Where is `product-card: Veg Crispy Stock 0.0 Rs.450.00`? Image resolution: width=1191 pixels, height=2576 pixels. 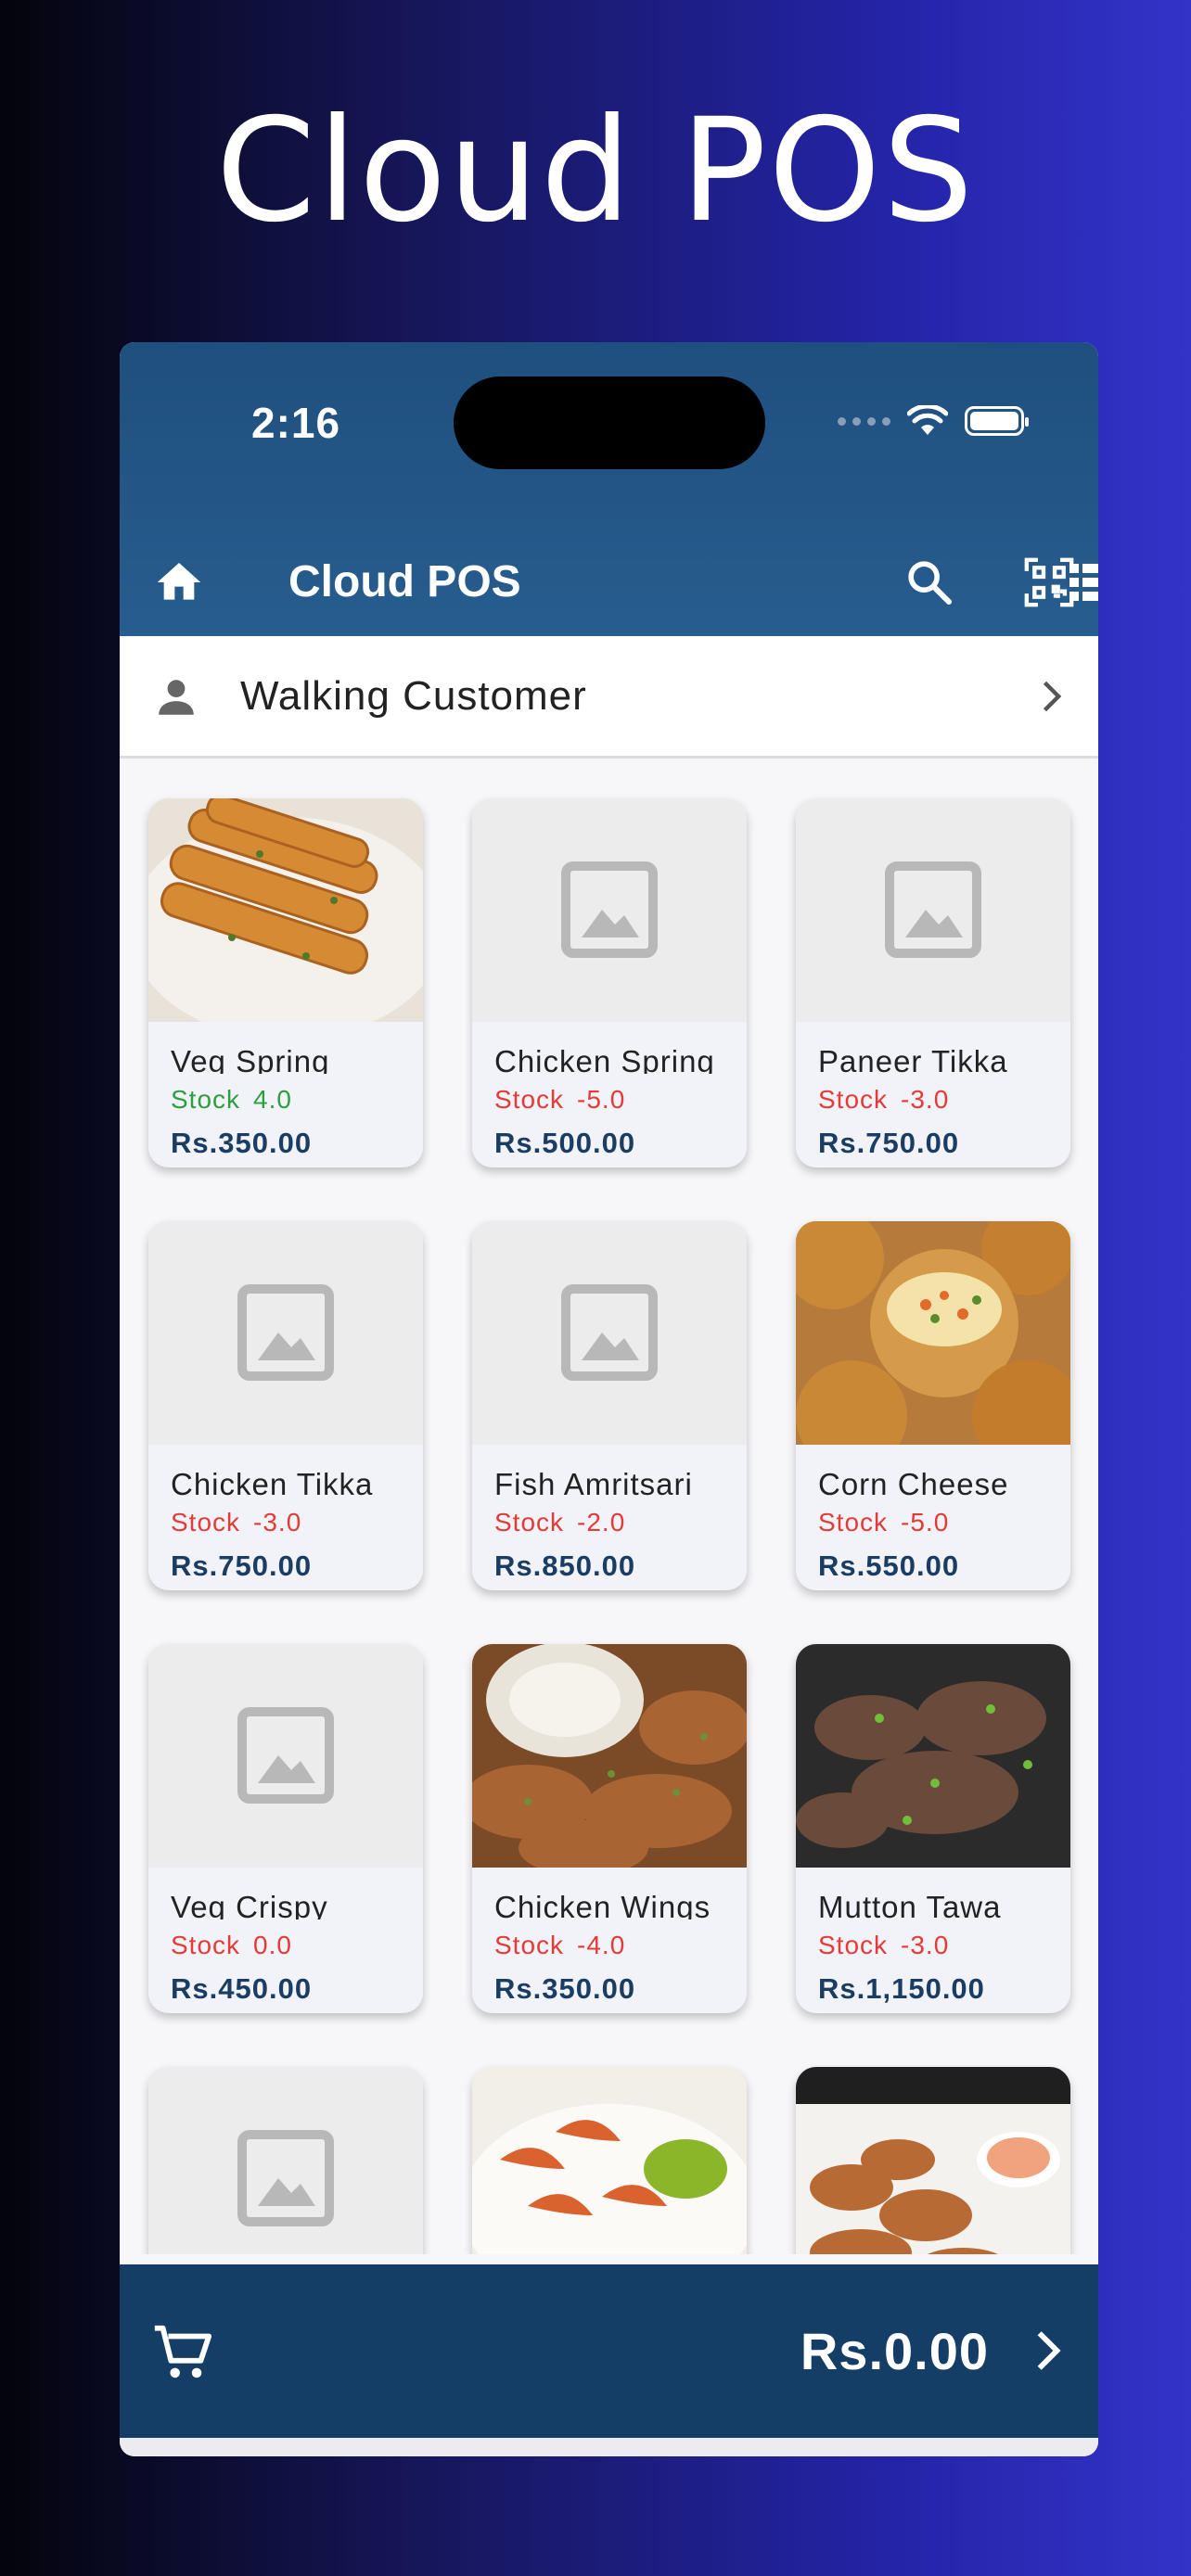
product-card: Veg Crispy Stock 0.0 Rs.450.00 is located at coordinates (285, 1828).